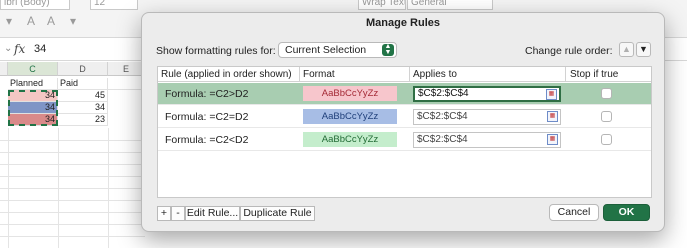 The width and height of the screenshot is (687, 248). I want to click on cell-c2: 34, so click(33, 96).